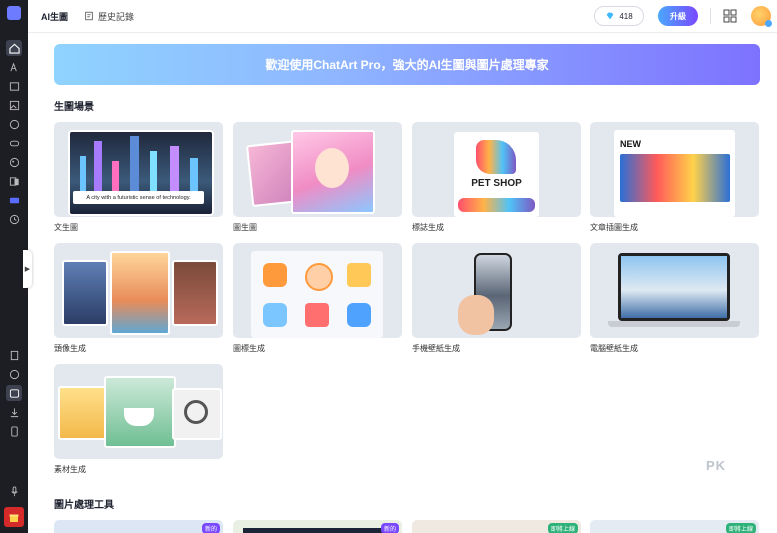 The image size is (777, 533). Describe the element at coordinates (66, 227) in the screenshot. I see `scene-label: 文生圖` at that location.